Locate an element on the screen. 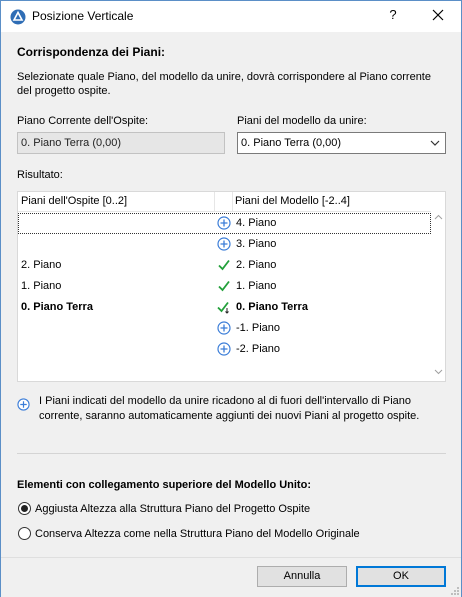  table-row: 1. Piano 1. Piano is located at coordinates (224, 286).